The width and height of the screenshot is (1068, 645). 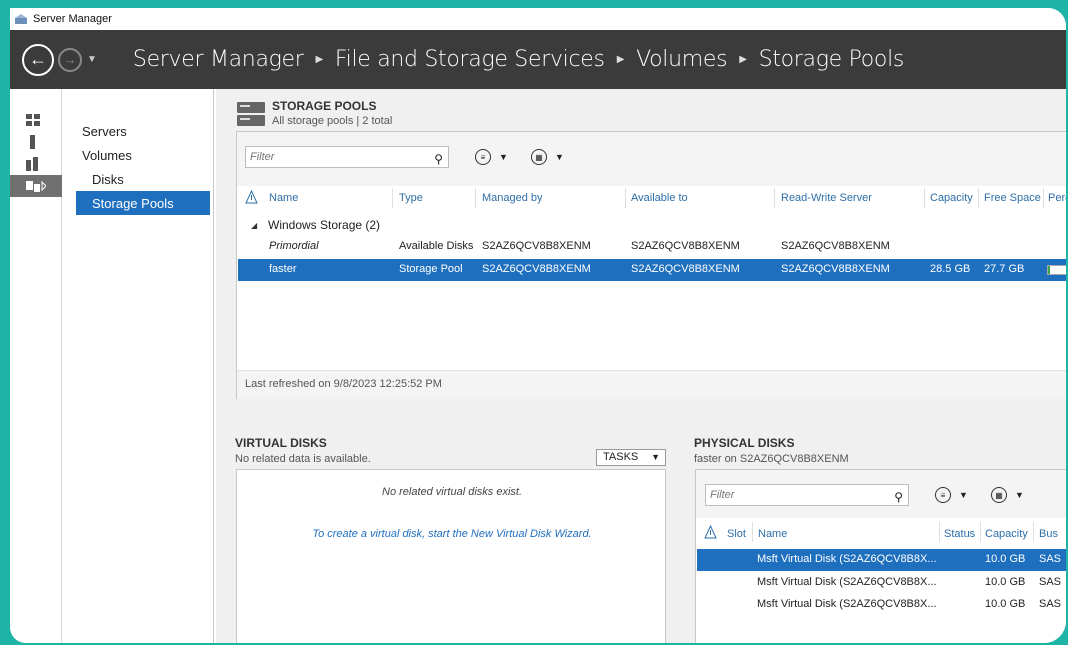 I want to click on column-header-type: Type, so click(x=411, y=198).